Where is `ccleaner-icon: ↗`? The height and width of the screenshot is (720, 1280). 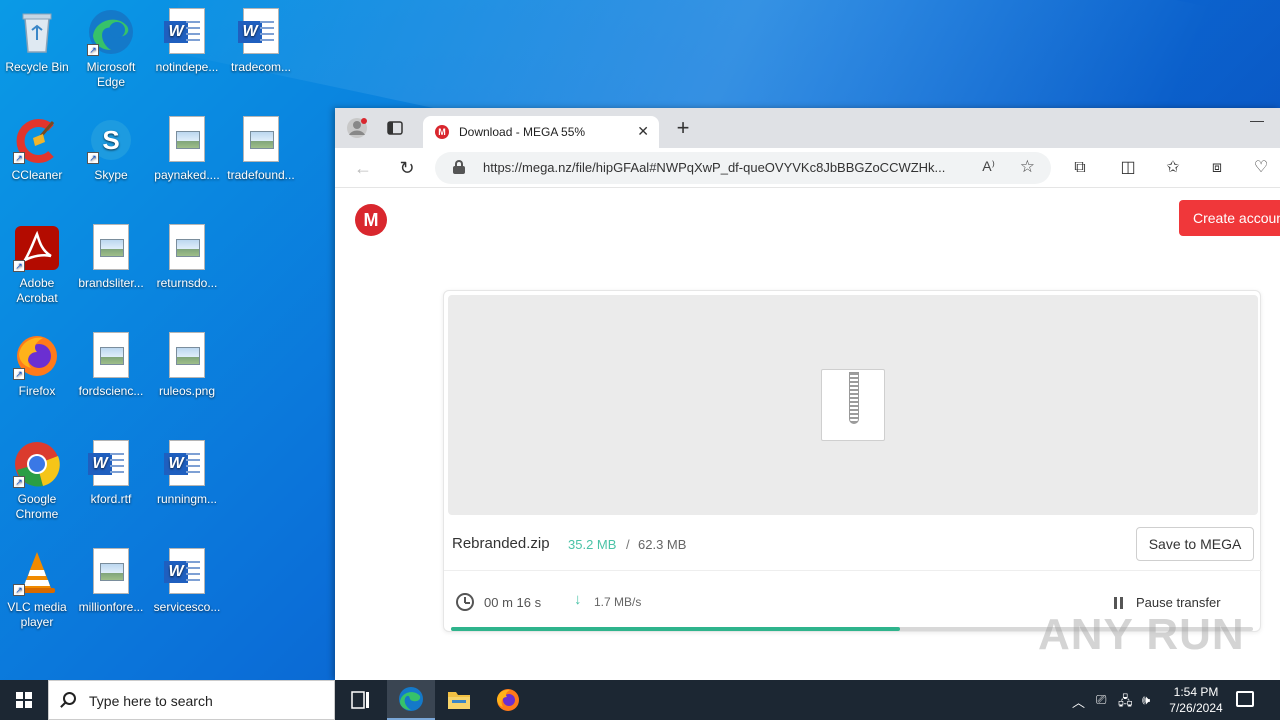 ccleaner-icon: ↗ is located at coordinates (37, 140).